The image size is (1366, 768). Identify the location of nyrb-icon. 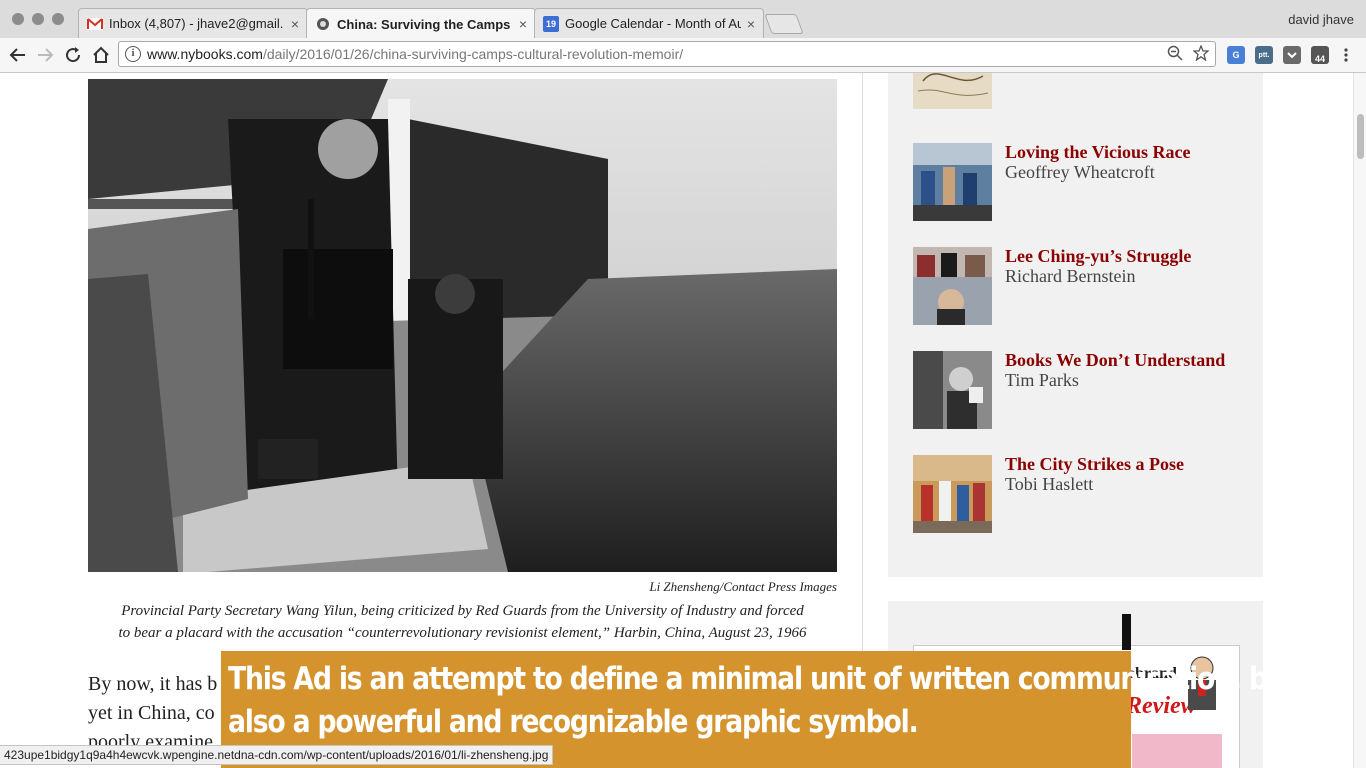
(323, 24).